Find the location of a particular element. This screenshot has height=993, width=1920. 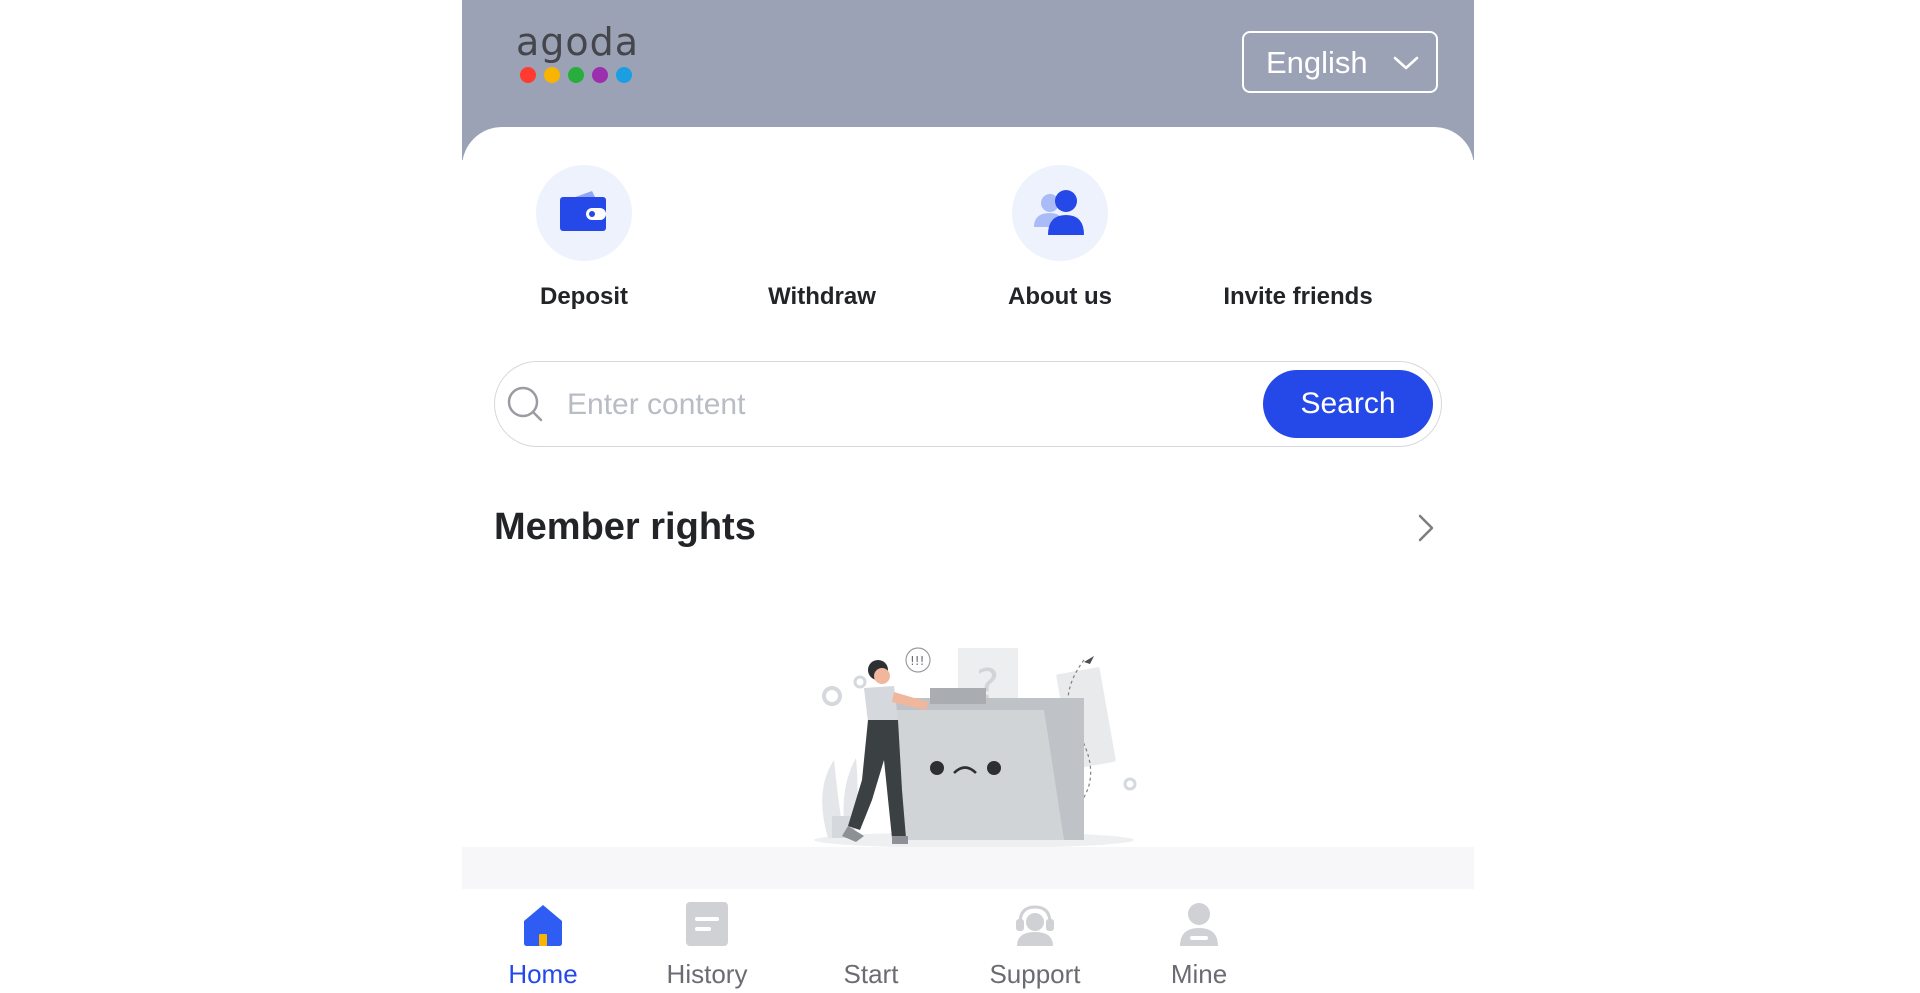

home-icon is located at coordinates (543, 925).